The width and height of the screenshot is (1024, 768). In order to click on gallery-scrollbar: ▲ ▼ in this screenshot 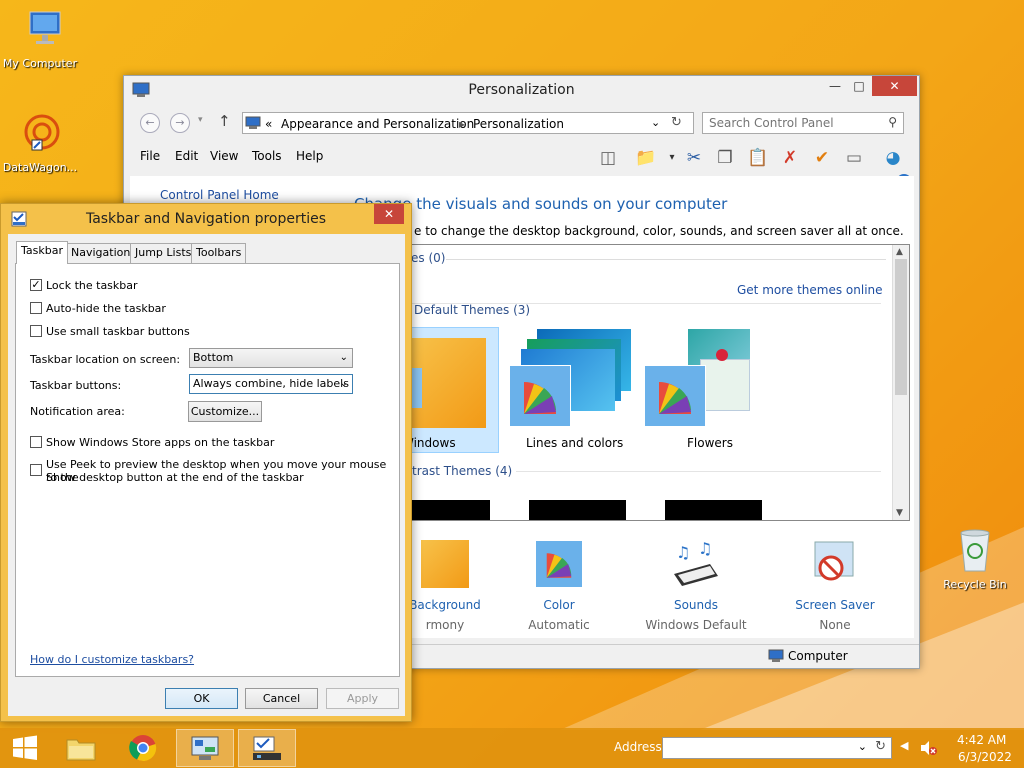, I will do `click(900, 382)`.